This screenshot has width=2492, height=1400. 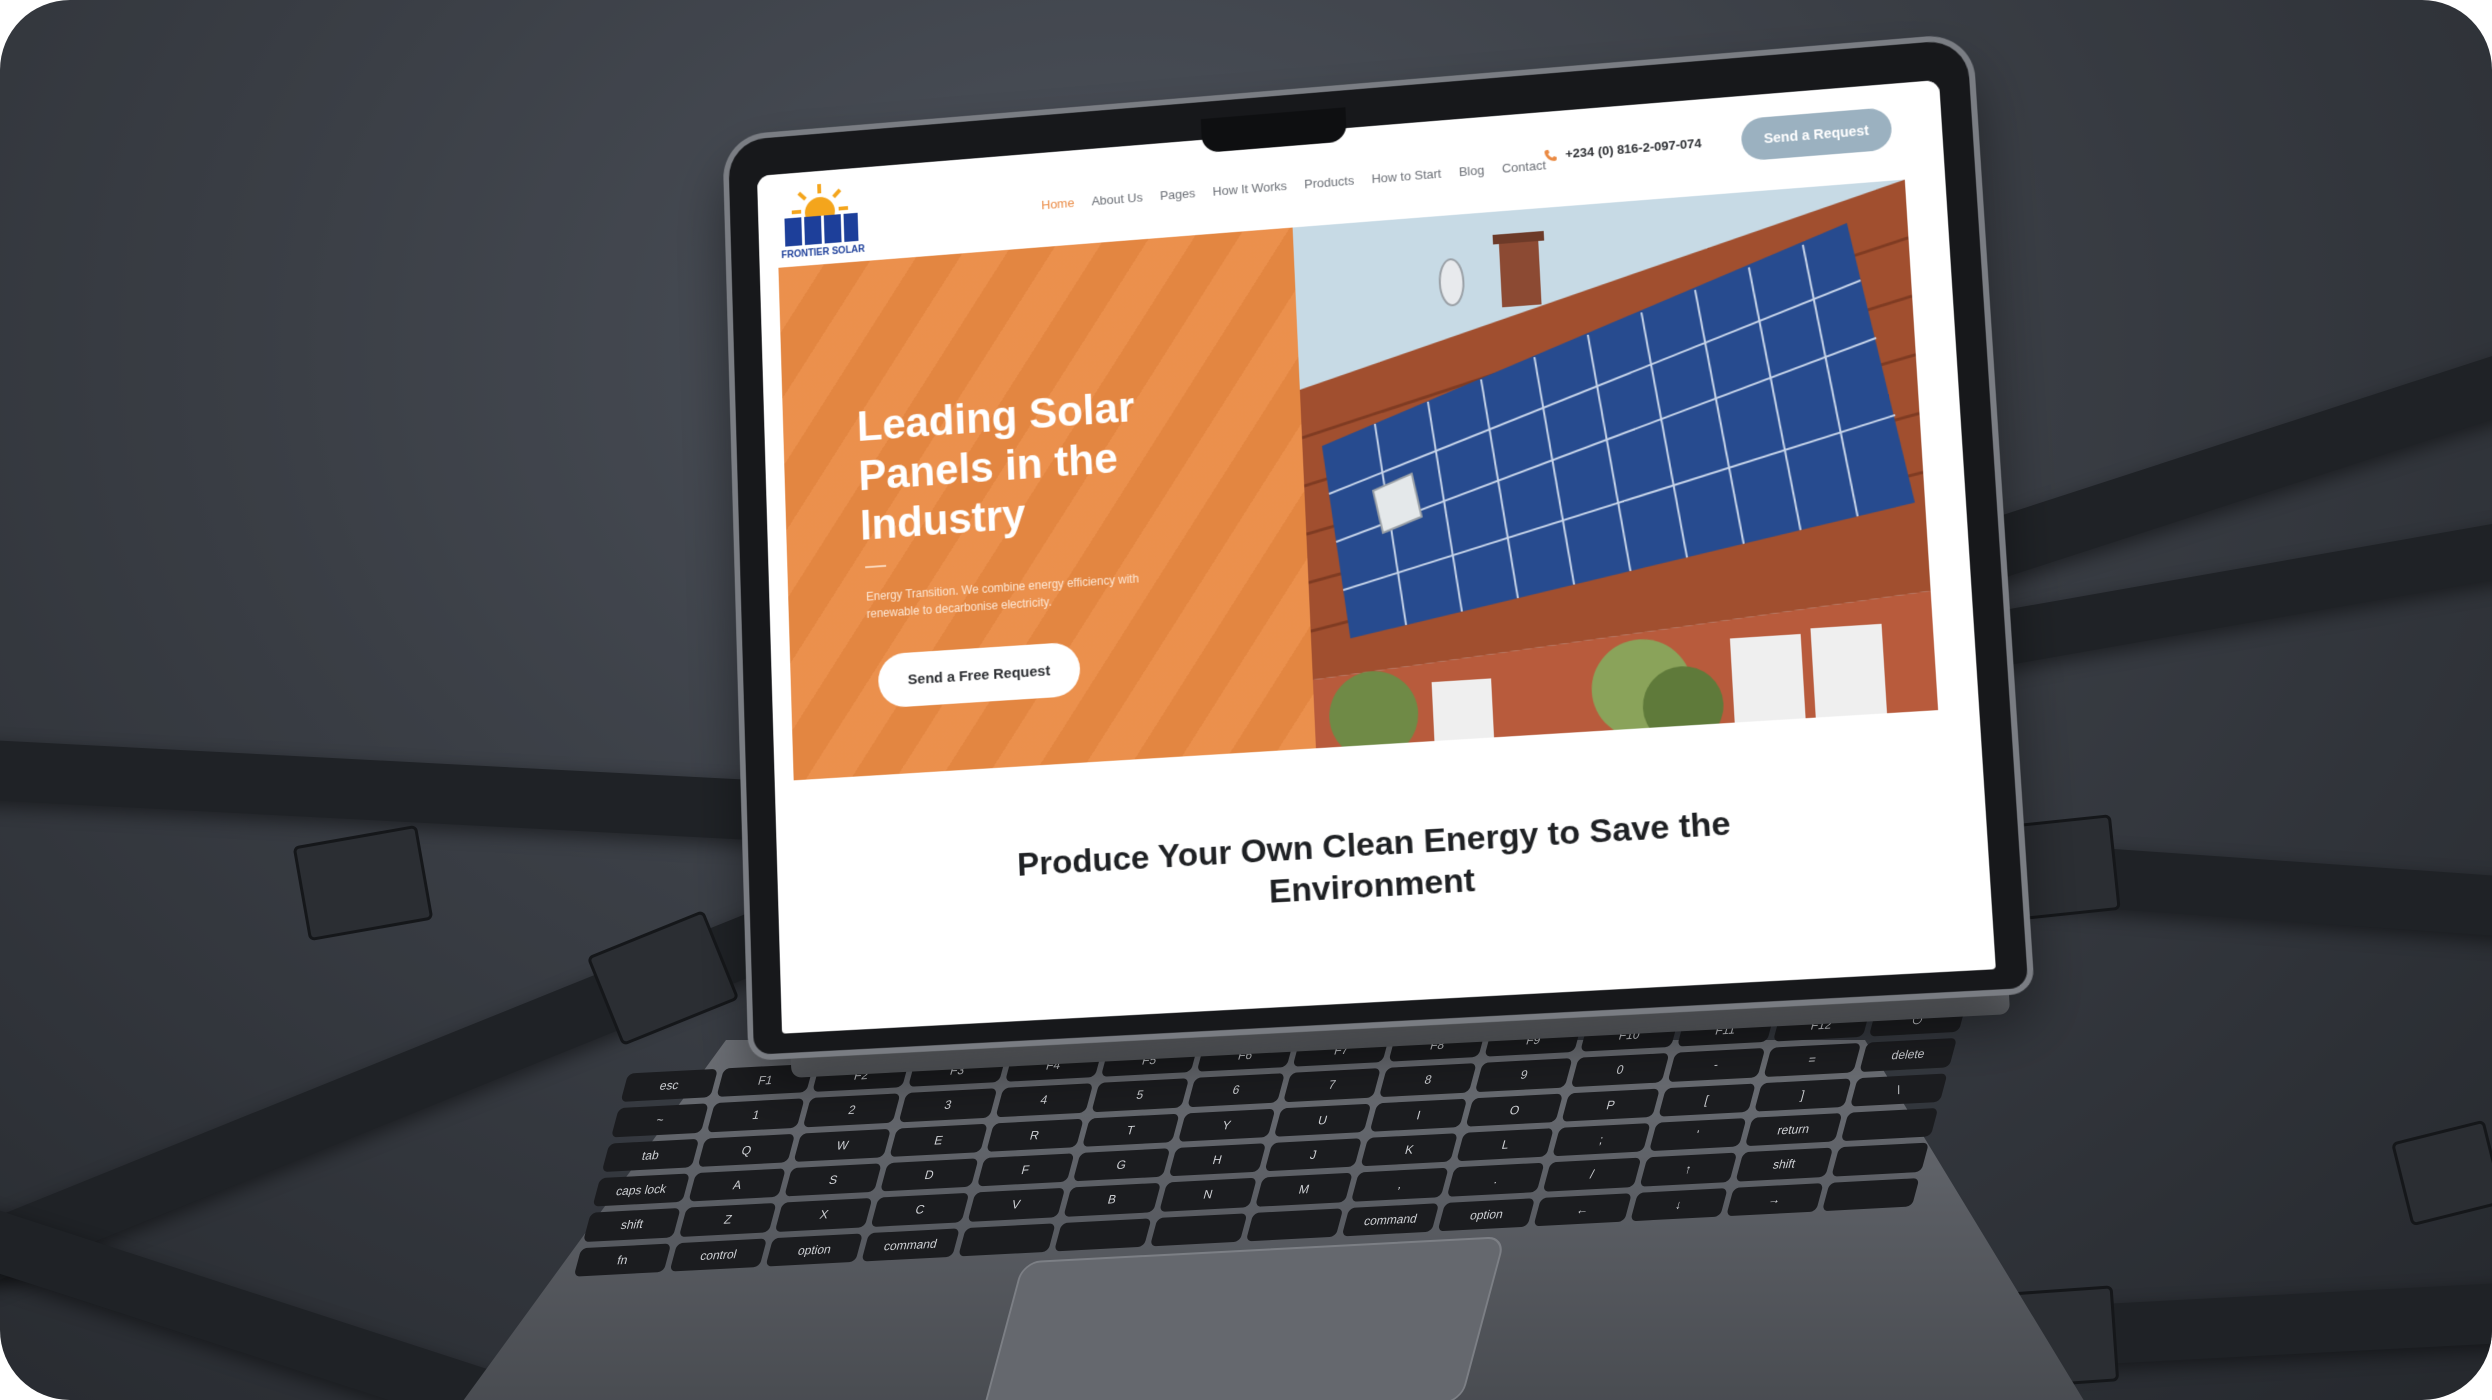 I want to click on nav-contact: Contact, so click(x=1524, y=167).